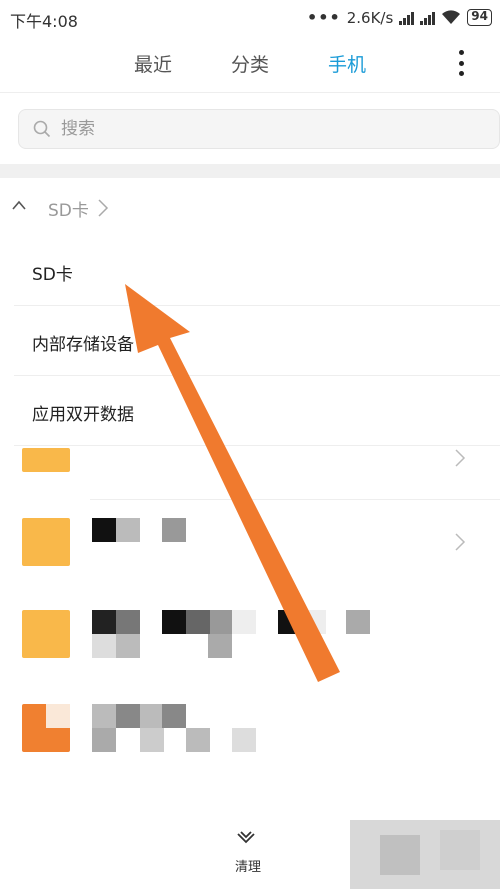 The height and width of the screenshot is (889, 500). Describe the element at coordinates (451, 17) in the screenshot. I see `wifi-icon` at that location.